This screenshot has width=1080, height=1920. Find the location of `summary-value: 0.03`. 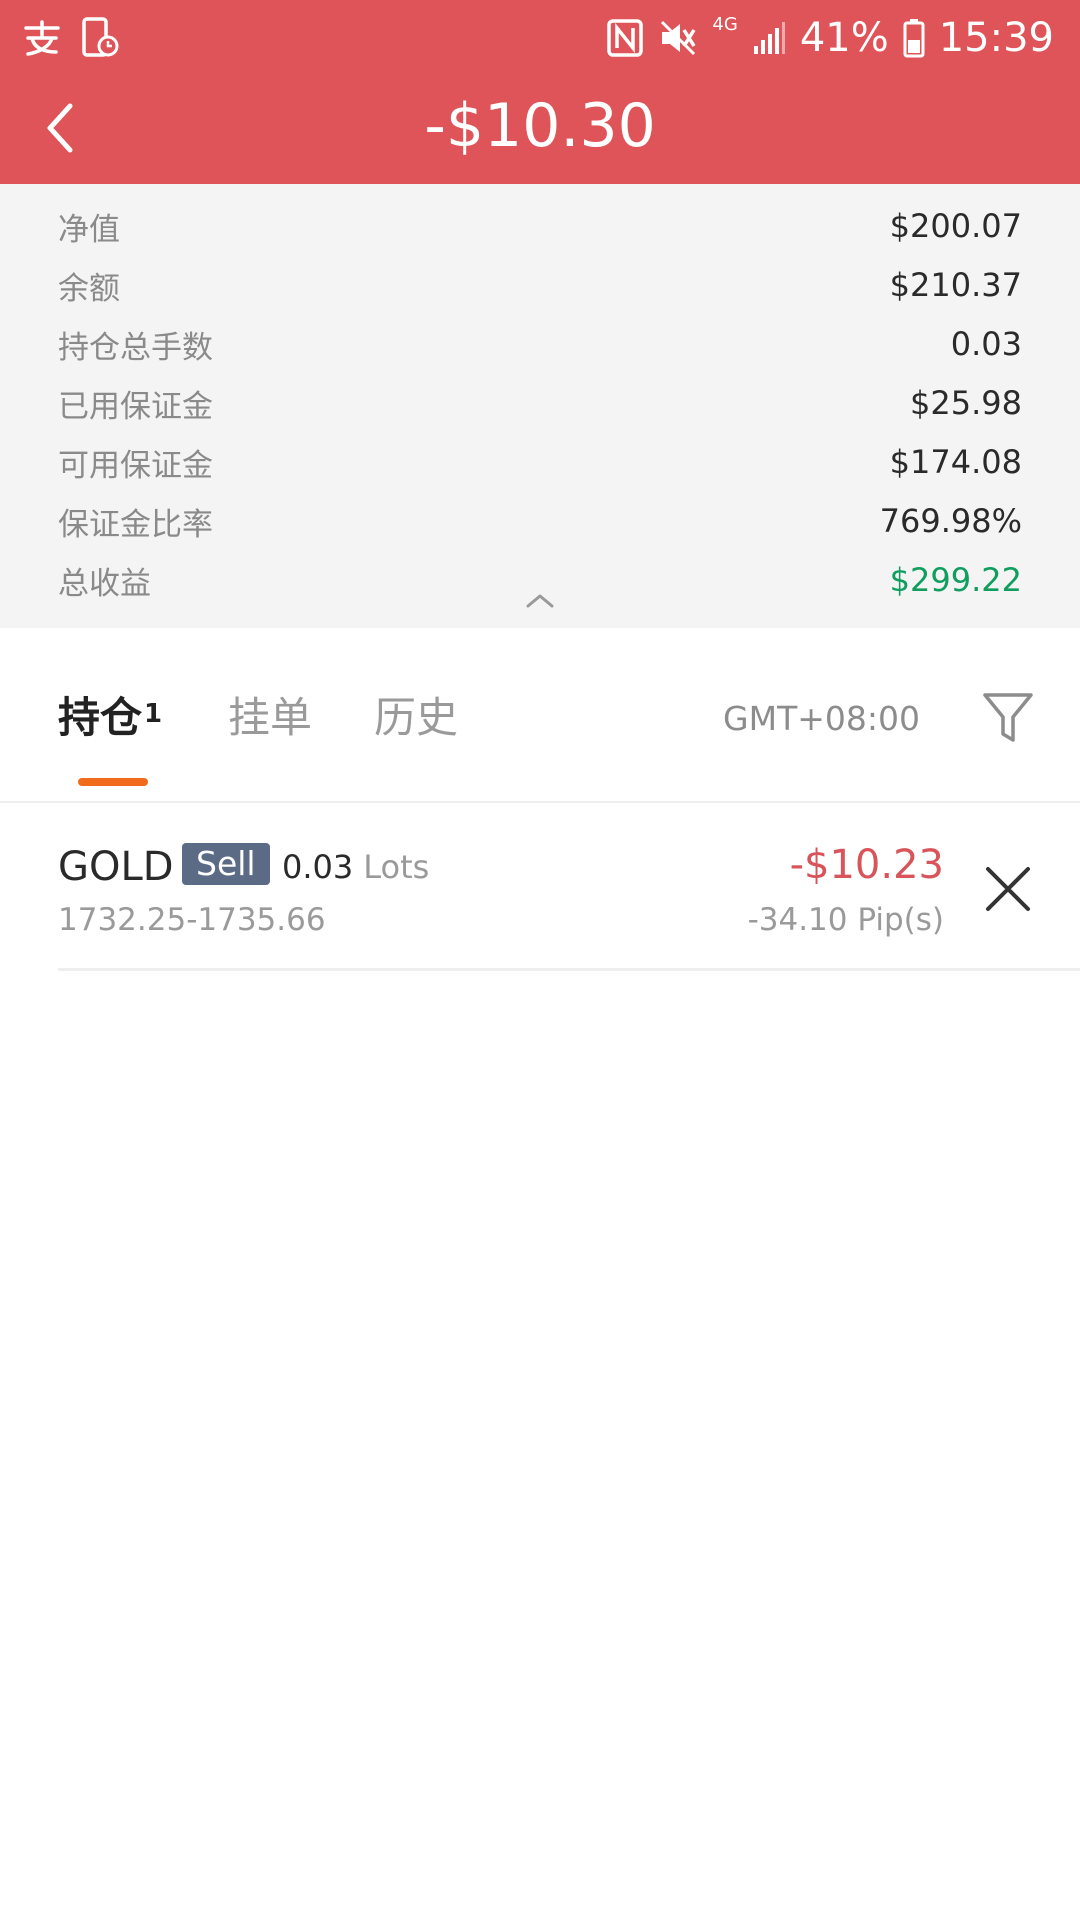

summary-value: 0.03 is located at coordinates (986, 344).